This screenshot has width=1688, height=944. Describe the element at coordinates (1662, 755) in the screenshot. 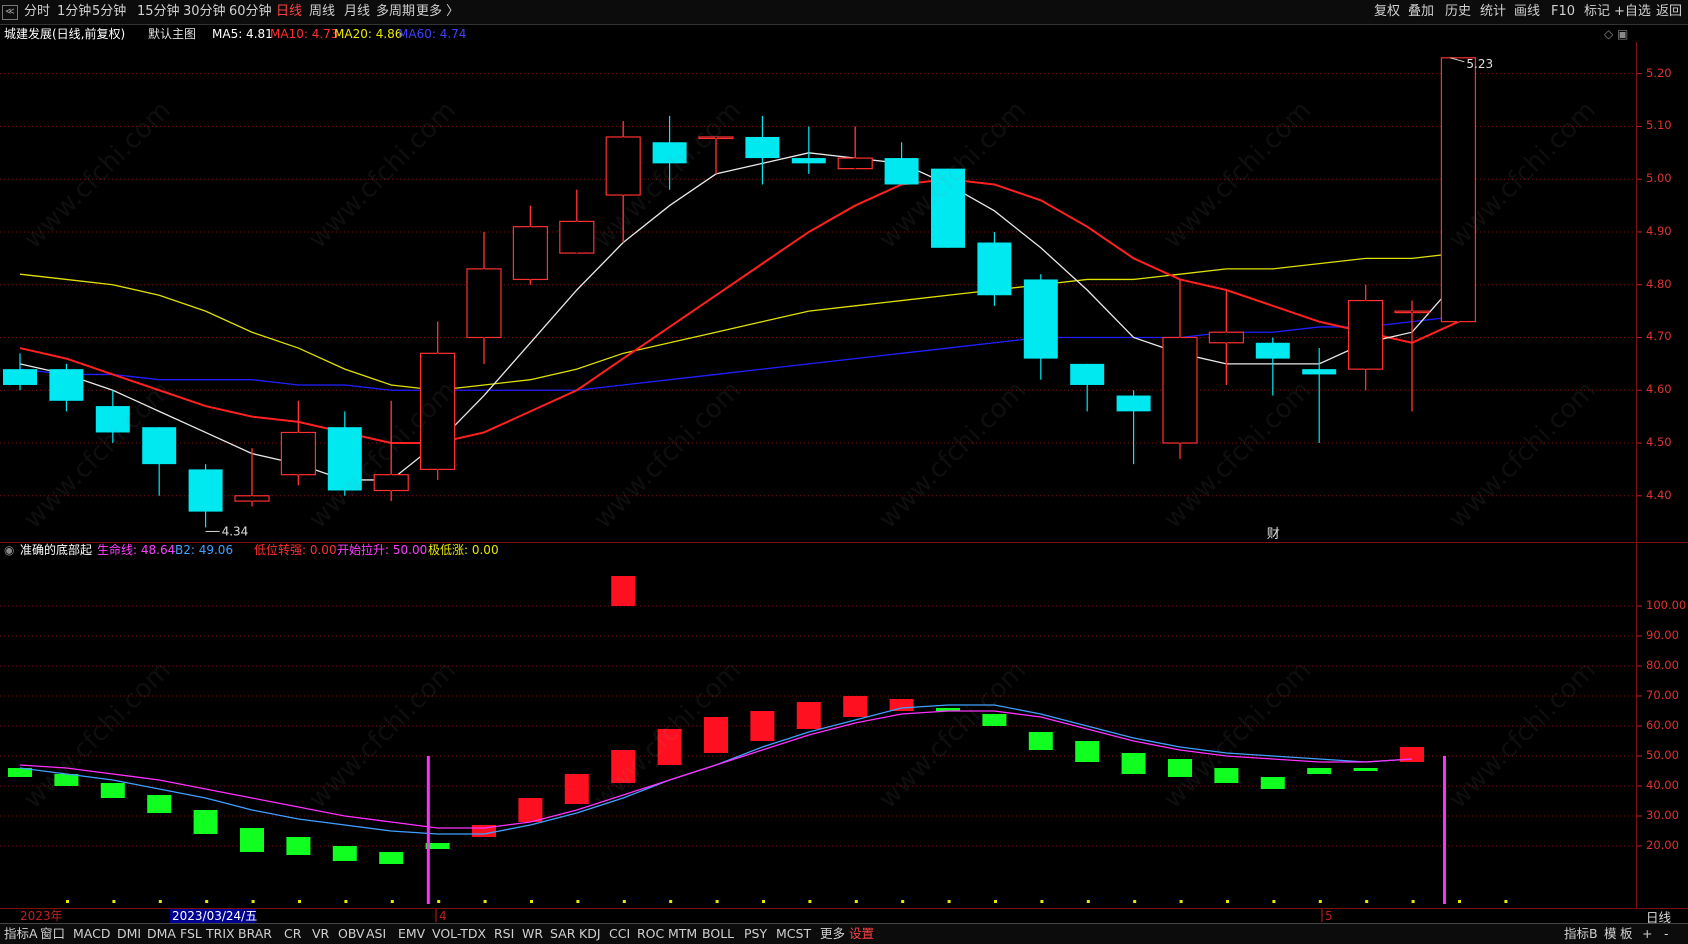

I see `indicator-y-tick: 50.00` at that location.